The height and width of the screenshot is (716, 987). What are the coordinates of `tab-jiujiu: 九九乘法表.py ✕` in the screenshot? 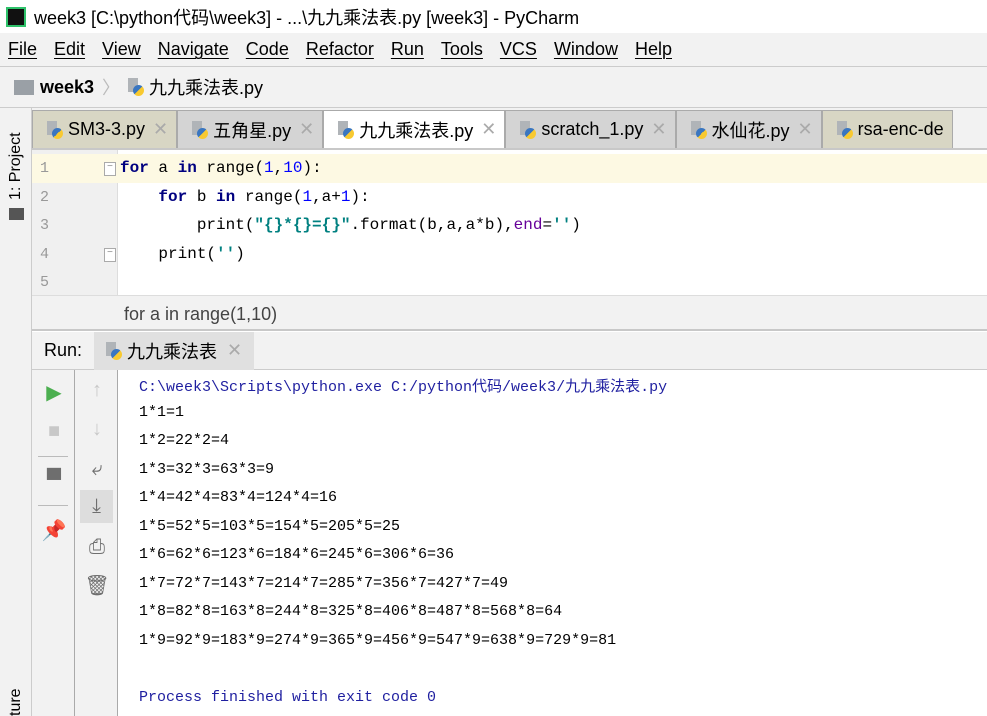 It's located at (414, 129).